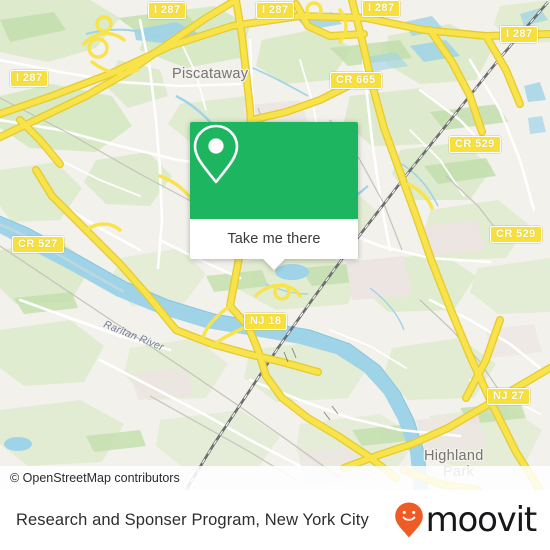 This screenshot has width=550, height=550. What do you see at coordinates (454, 456) in the screenshot?
I see `place-label-highland: Highland` at bounding box center [454, 456].